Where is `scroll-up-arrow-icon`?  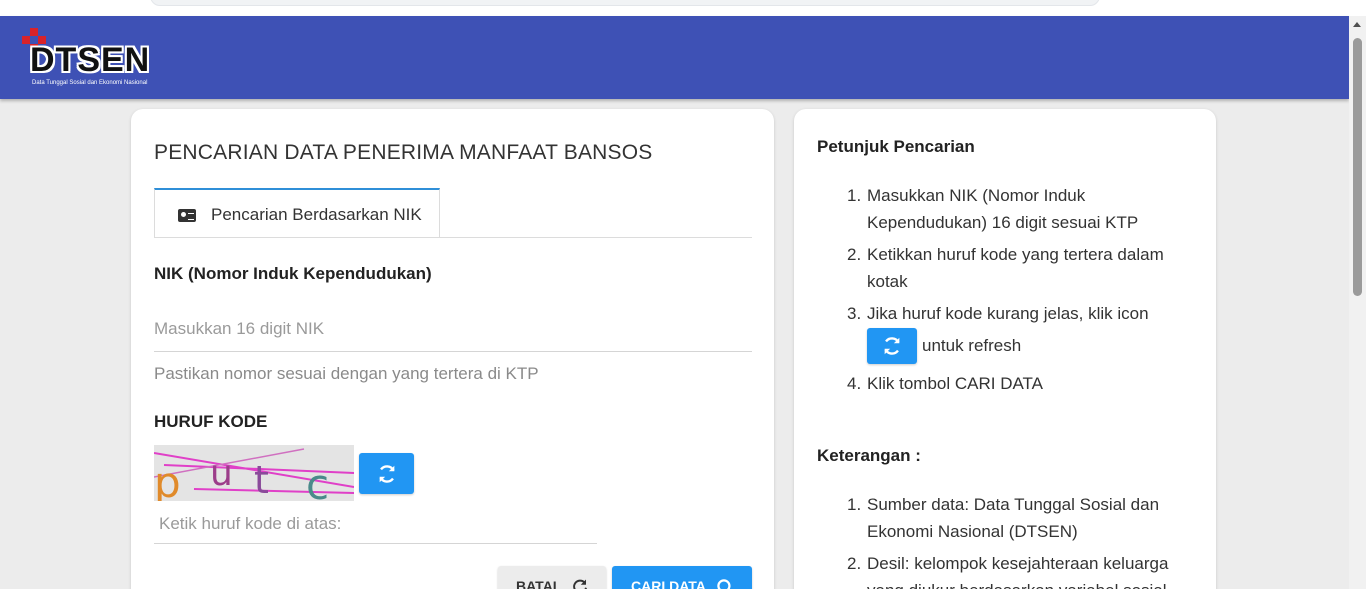
scroll-up-arrow-icon is located at coordinates (1357, 24).